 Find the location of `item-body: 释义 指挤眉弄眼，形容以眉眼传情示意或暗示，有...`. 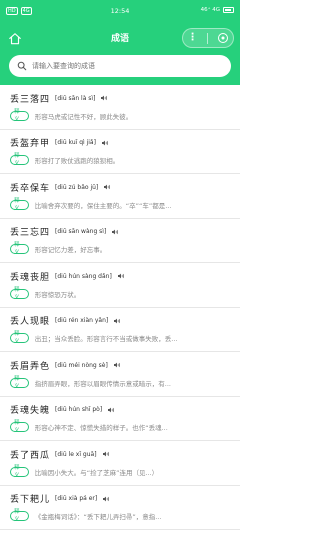

item-body: 释义 指挤眉弄眼，形容以眉眼传情示意或暗示，有... is located at coordinates (120, 383).